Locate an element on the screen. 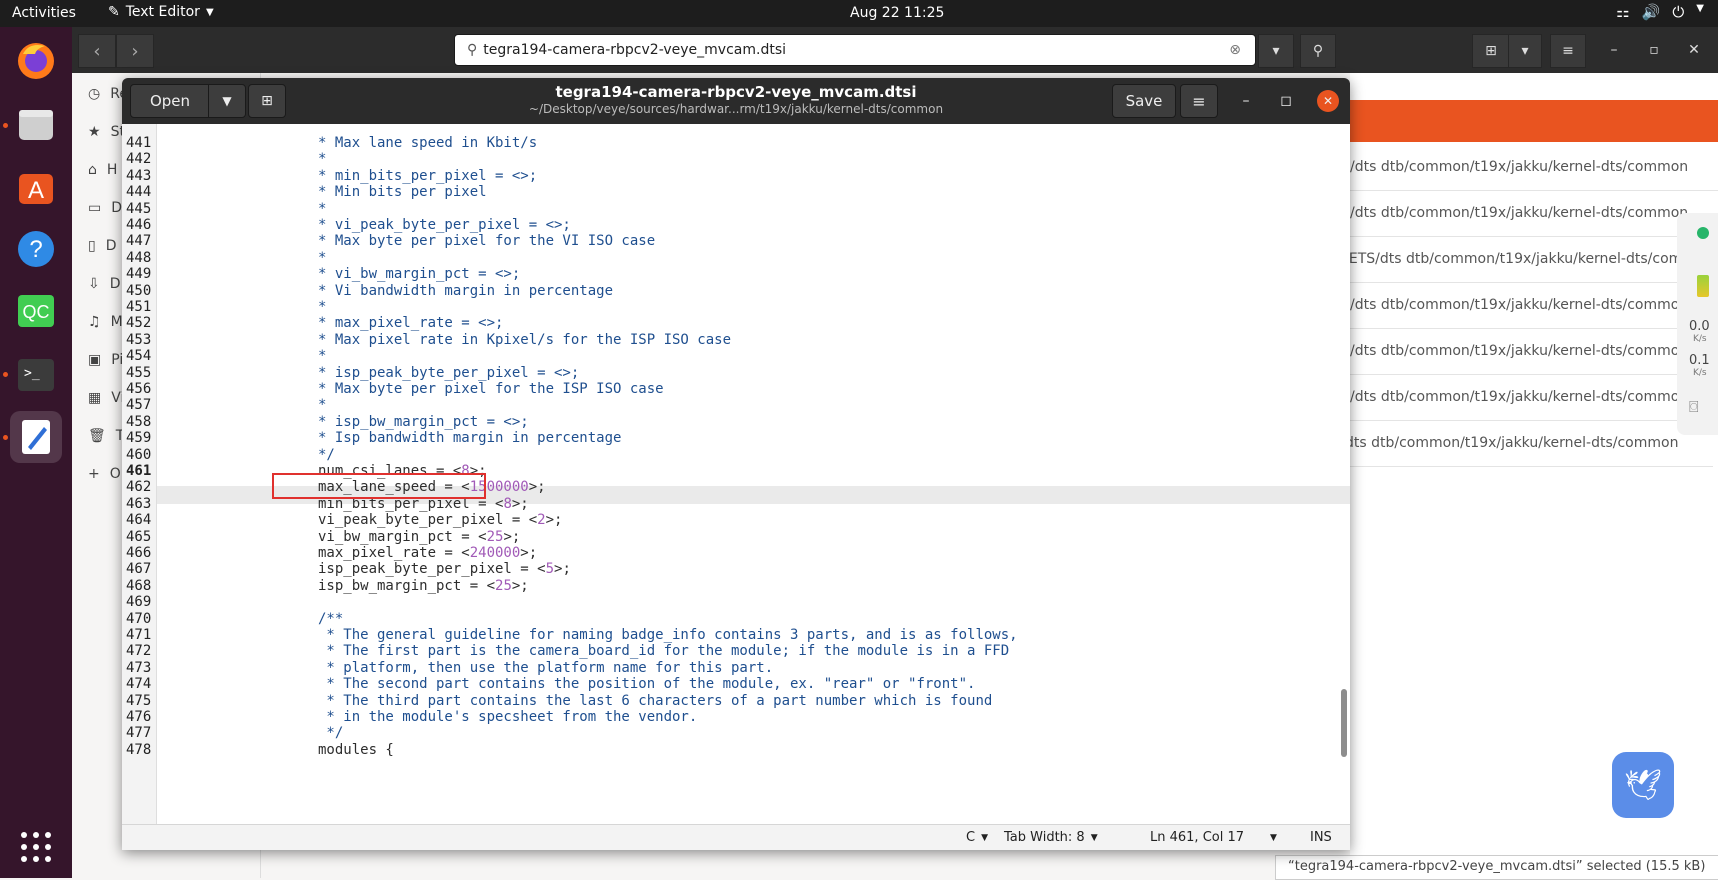 The width and height of the screenshot is (1718, 880). sidebar-item-downloads: ⇩ D is located at coordinates (104, 284).